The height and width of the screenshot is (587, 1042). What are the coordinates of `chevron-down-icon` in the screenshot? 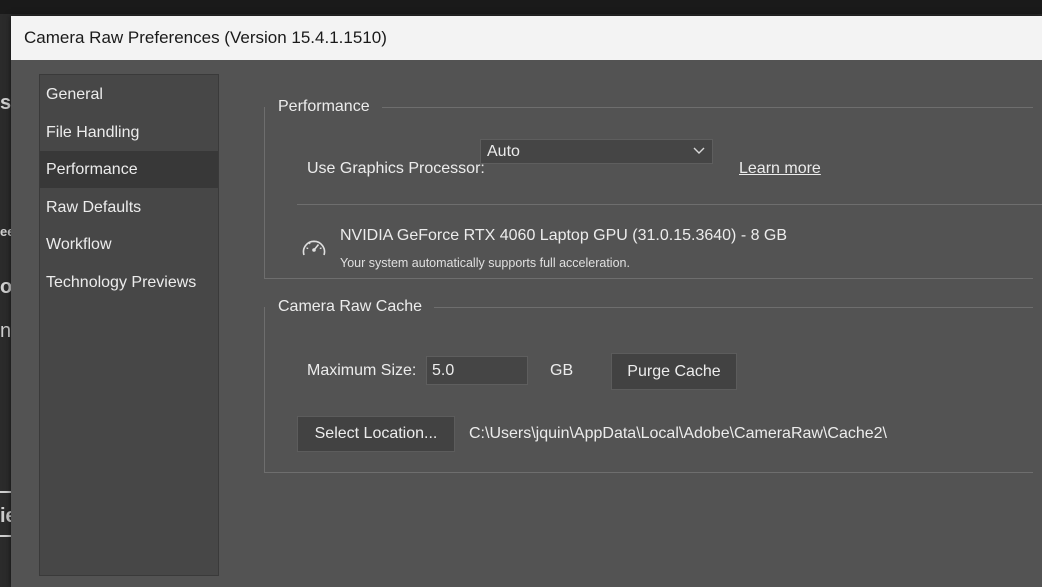 It's located at (699, 150).